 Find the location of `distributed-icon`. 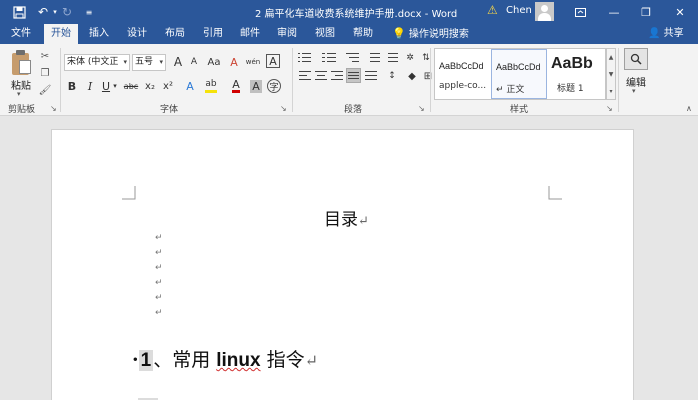

distributed-icon is located at coordinates (371, 75).